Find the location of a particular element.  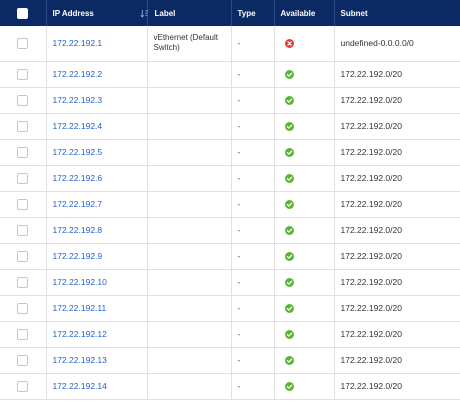

ip-address-cell: 172.22.192.1 is located at coordinates (97, 44).